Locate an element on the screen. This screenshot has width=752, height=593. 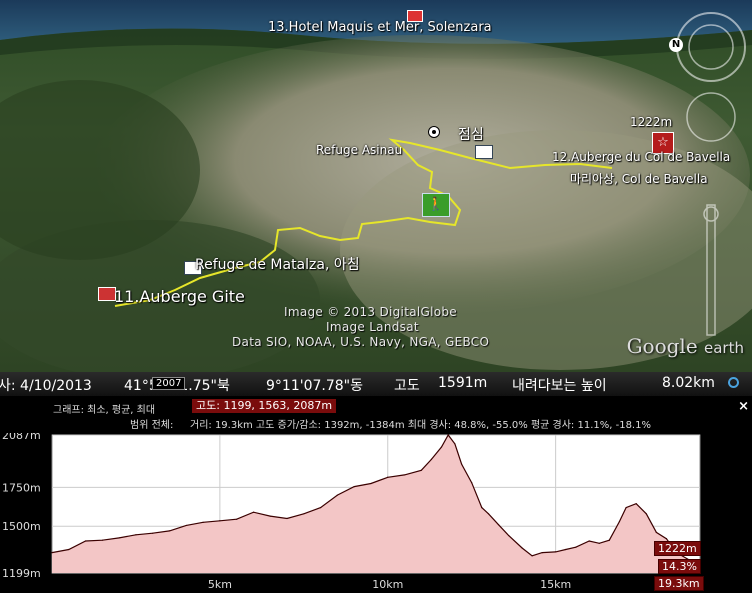
lunch-target-icon is located at coordinates (434, 132).